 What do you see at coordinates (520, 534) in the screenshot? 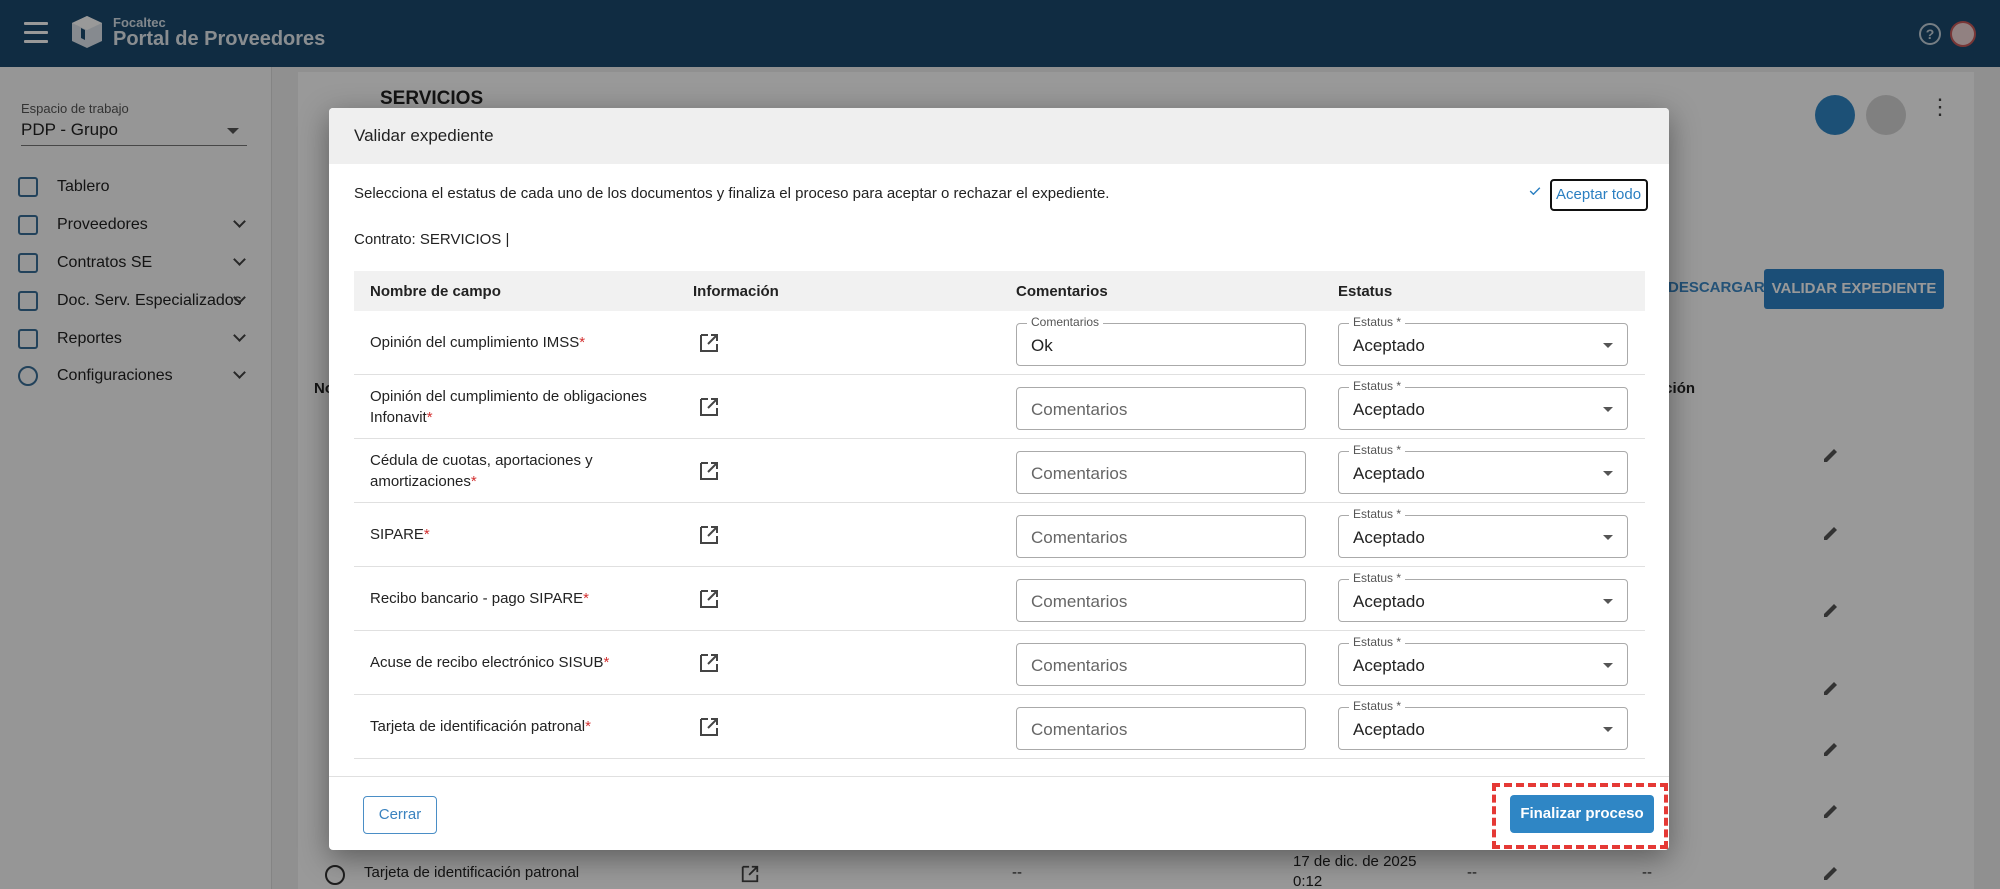
I see `field-name: SIPARE*` at bounding box center [520, 534].